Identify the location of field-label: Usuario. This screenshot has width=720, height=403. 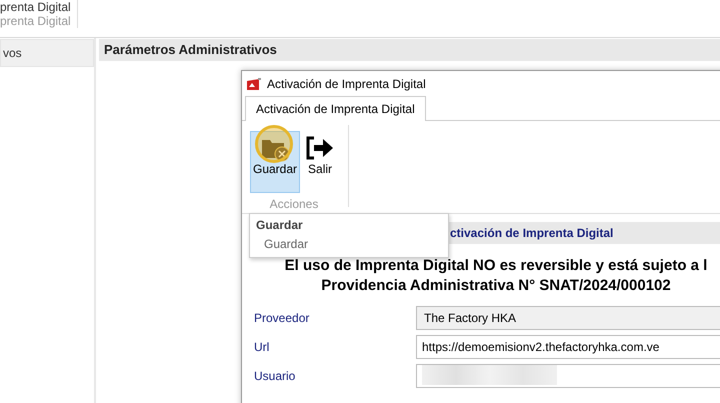
(275, 376).